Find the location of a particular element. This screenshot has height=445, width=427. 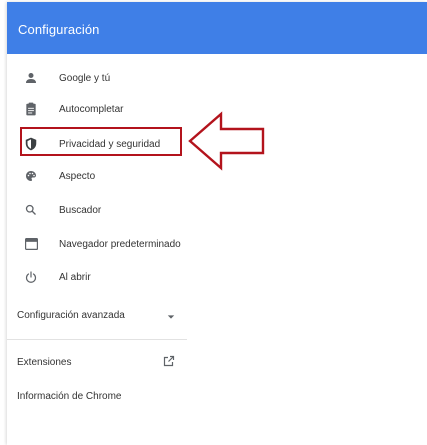

sidebar-item-aspecto: Aspecto is located at coordinates (97, 176).